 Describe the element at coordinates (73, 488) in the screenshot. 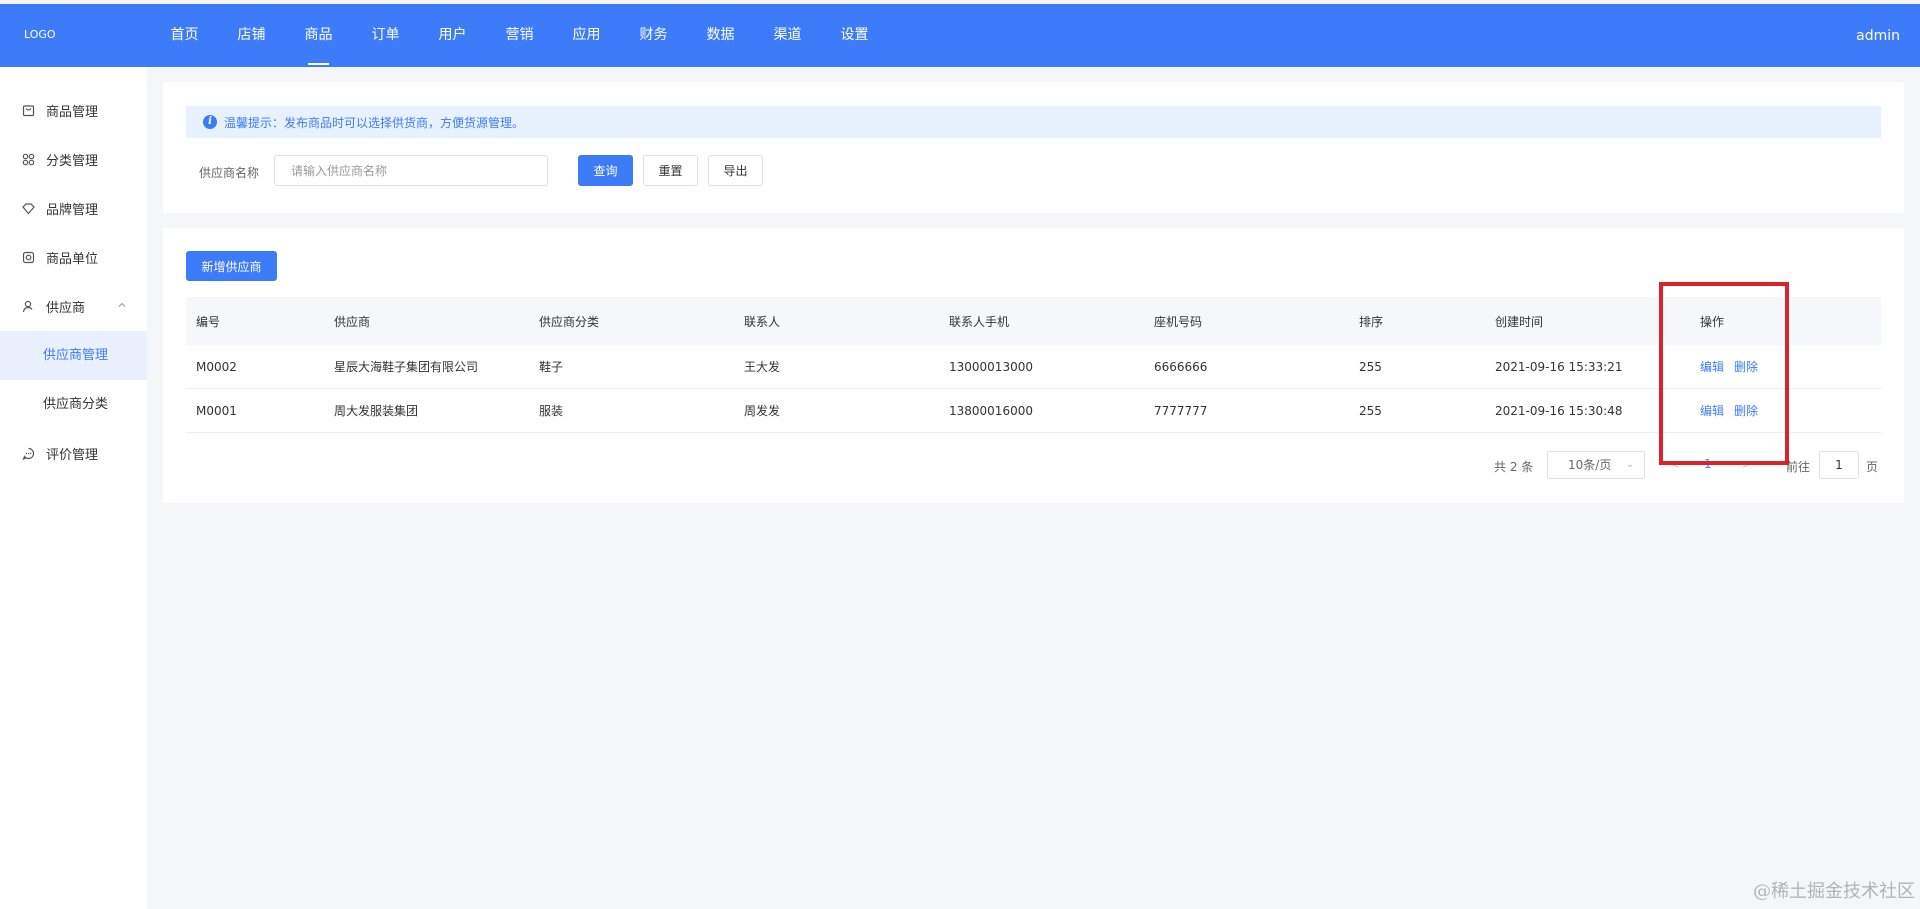

I see `sidebar: 商品管理 分类管理 品牌管理 商品单位 供应商 供应商管理 供应商分类 评价管理` at that location.